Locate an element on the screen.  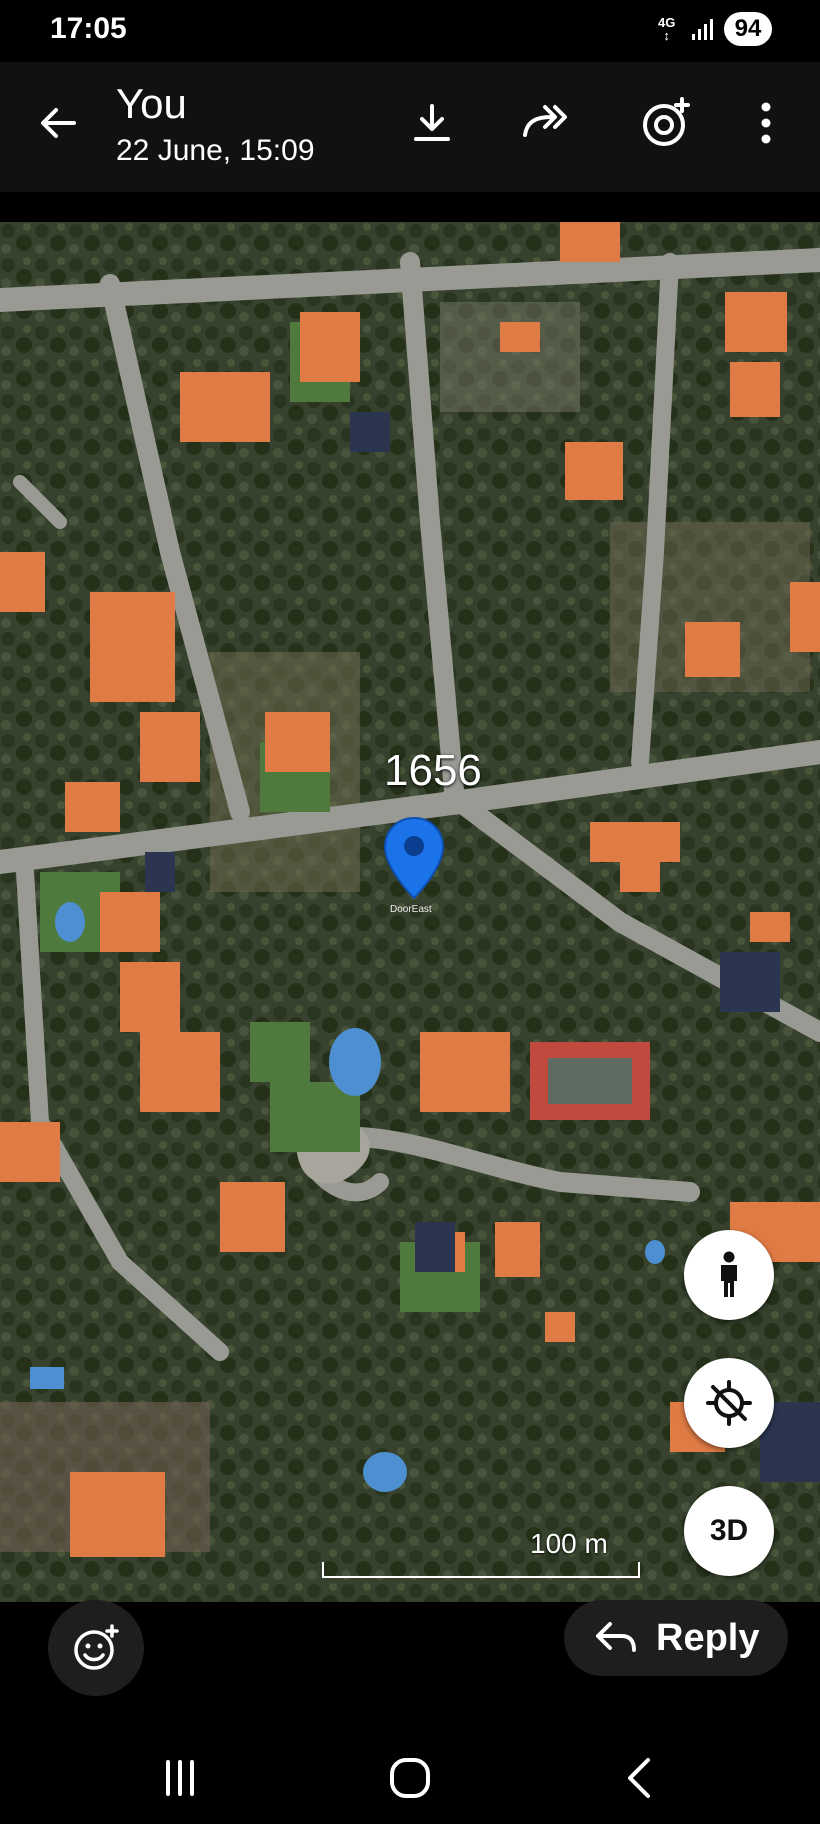
download-button is located at coordinates (432, 123).